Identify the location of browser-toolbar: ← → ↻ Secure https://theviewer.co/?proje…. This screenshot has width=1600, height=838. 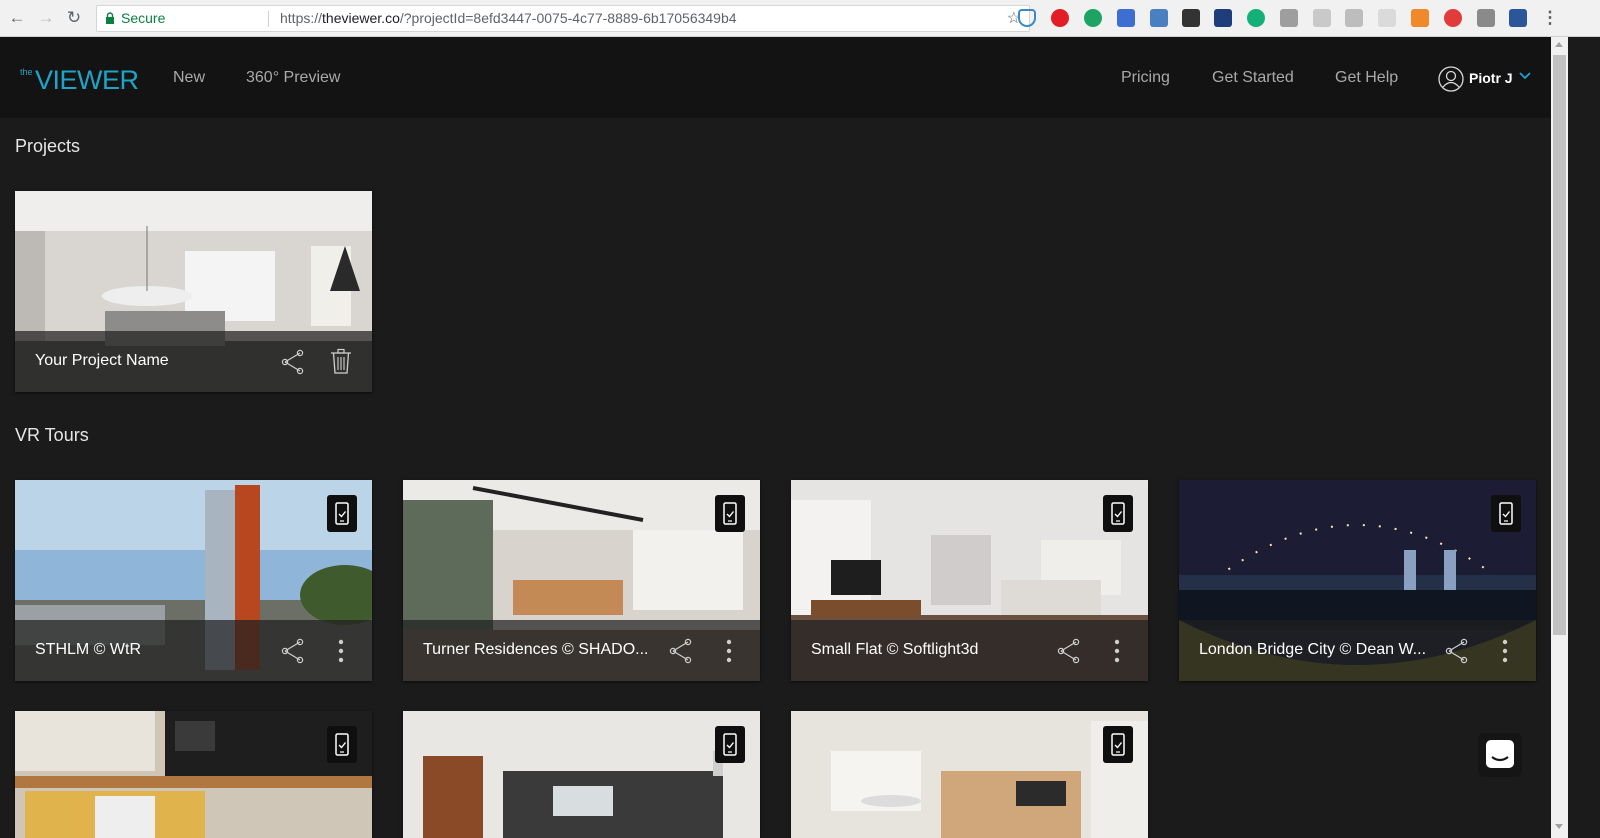
(800, 18).